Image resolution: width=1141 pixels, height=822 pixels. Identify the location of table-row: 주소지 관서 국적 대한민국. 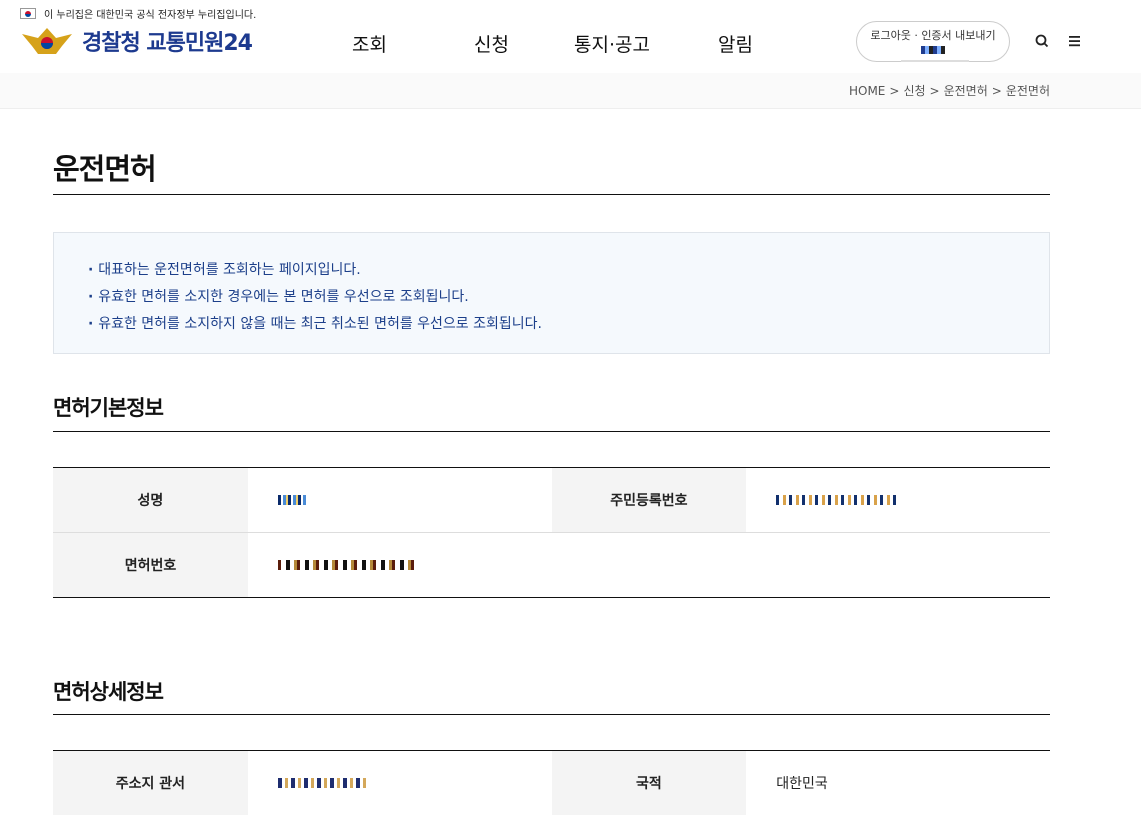
(551, 783).